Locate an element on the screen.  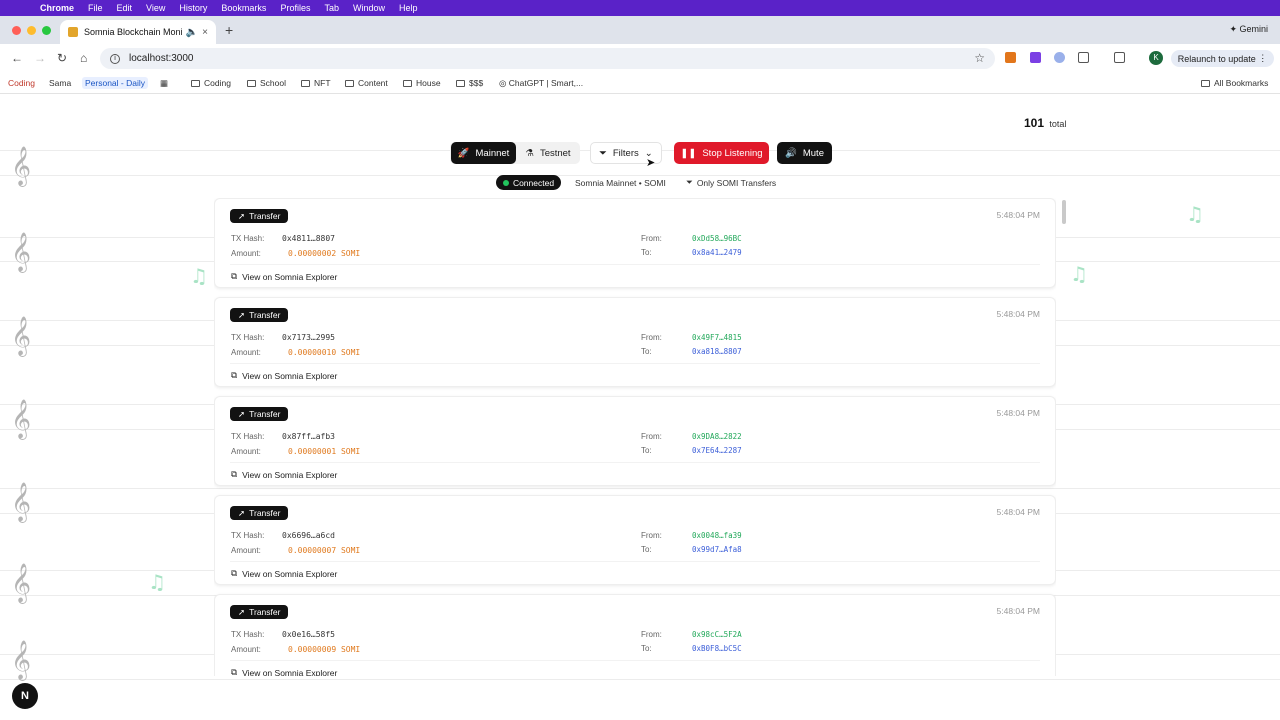
folder-icon is located at coordinates (251, 83).